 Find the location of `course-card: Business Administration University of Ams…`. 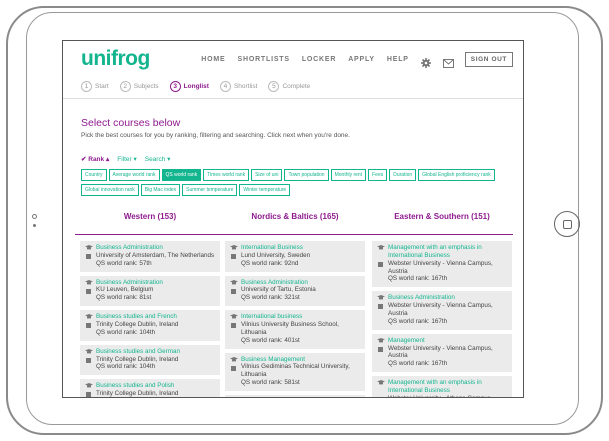

course-card: Business Administration University of Ams… is located at coordinates (150, 256).